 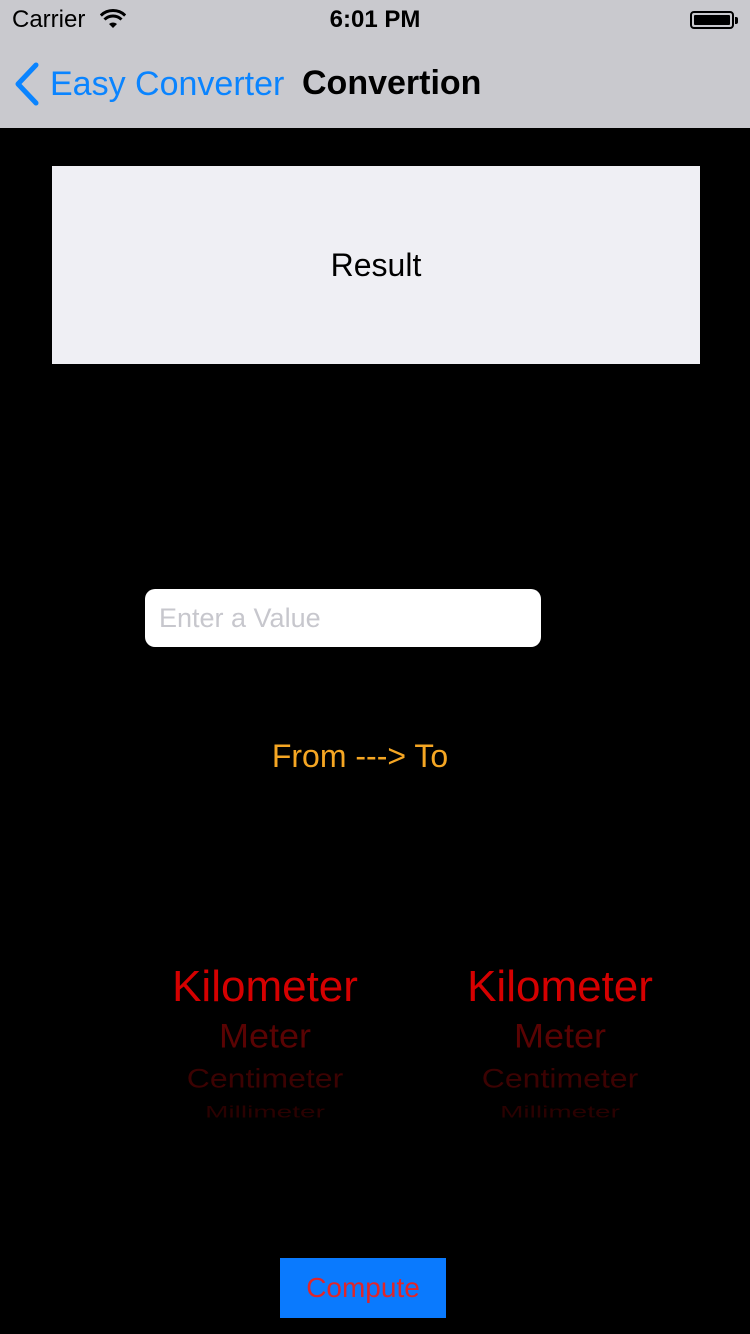 What do you see at coordinates (363, 1288) in the screenshot?
I see `compute-button: Compute` at bounding box center [363, 1288].